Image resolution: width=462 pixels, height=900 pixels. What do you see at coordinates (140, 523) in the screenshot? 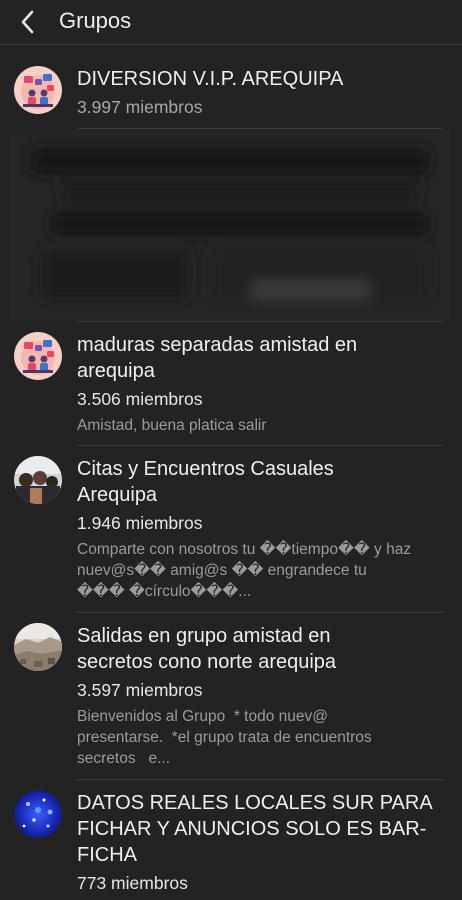
I see `group-member-count: 1.946 miembros` at bounding box center [140, 523].